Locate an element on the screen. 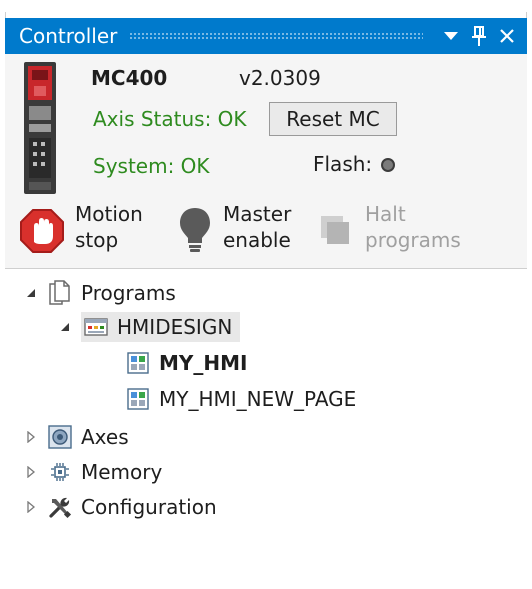 This screenshot has height=589, width=532. controller-device-icon is located at coordinates (40, 128).